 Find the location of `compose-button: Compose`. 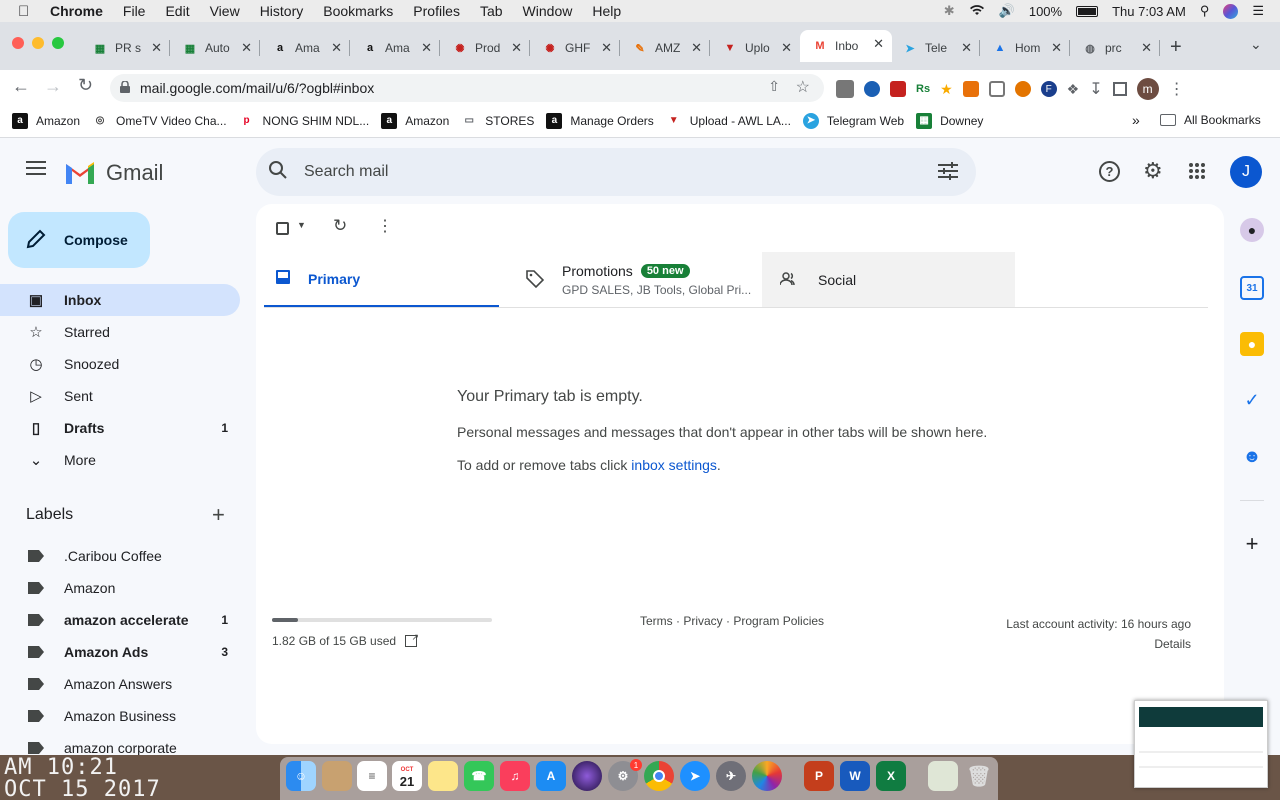

compose-button: Compose is located at coordinates (79, 240).